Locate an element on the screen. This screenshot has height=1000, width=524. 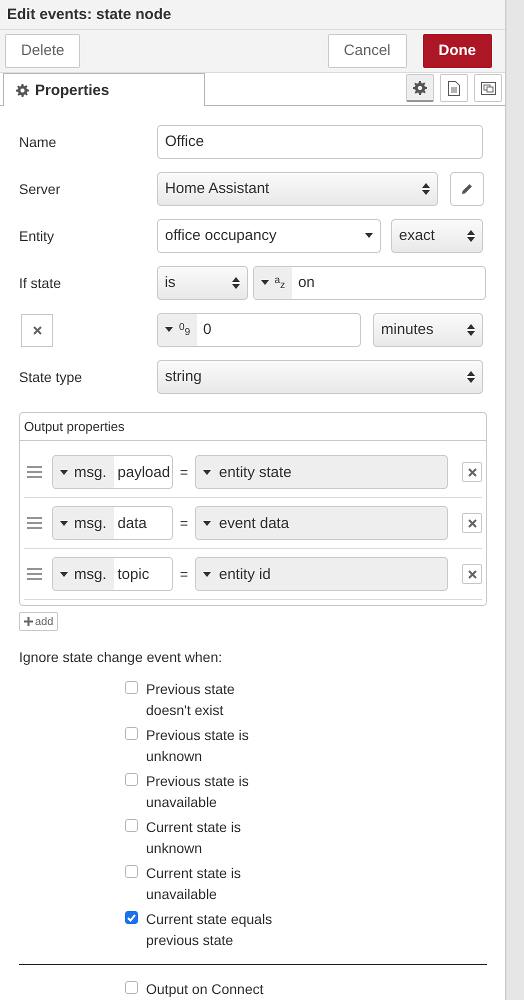
primary-button: Done is located at coordinates (457, 51).